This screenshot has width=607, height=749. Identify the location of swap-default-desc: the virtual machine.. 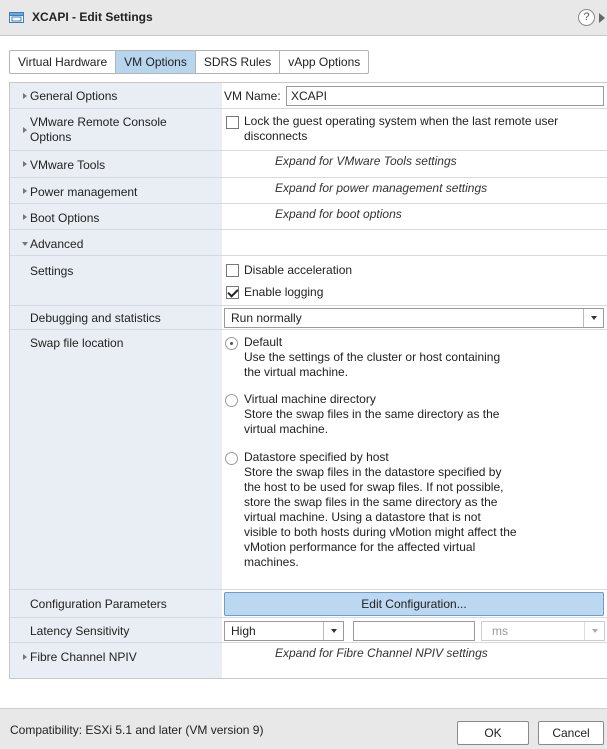
(296, 372).